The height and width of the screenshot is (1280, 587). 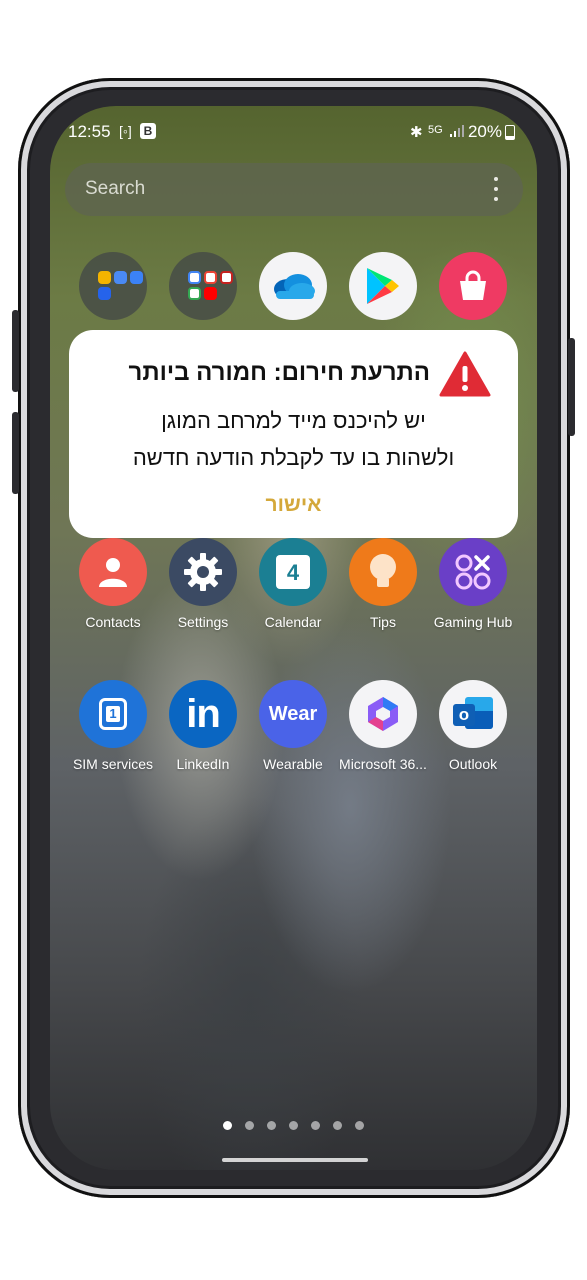 I want to click on volume-up-button, so click(x=15, y=351).